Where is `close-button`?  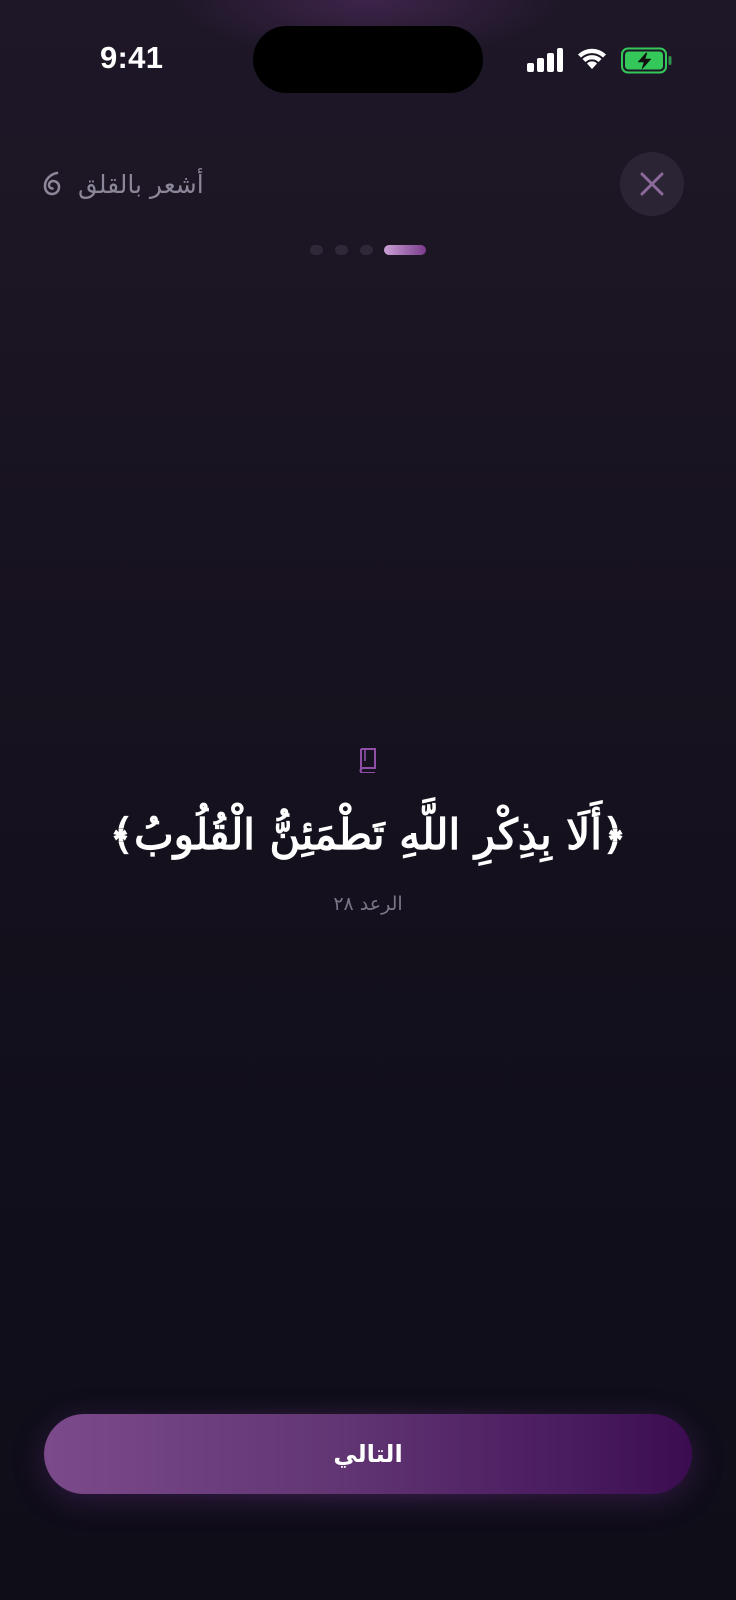
close-button is located at coordinates (652, 184).